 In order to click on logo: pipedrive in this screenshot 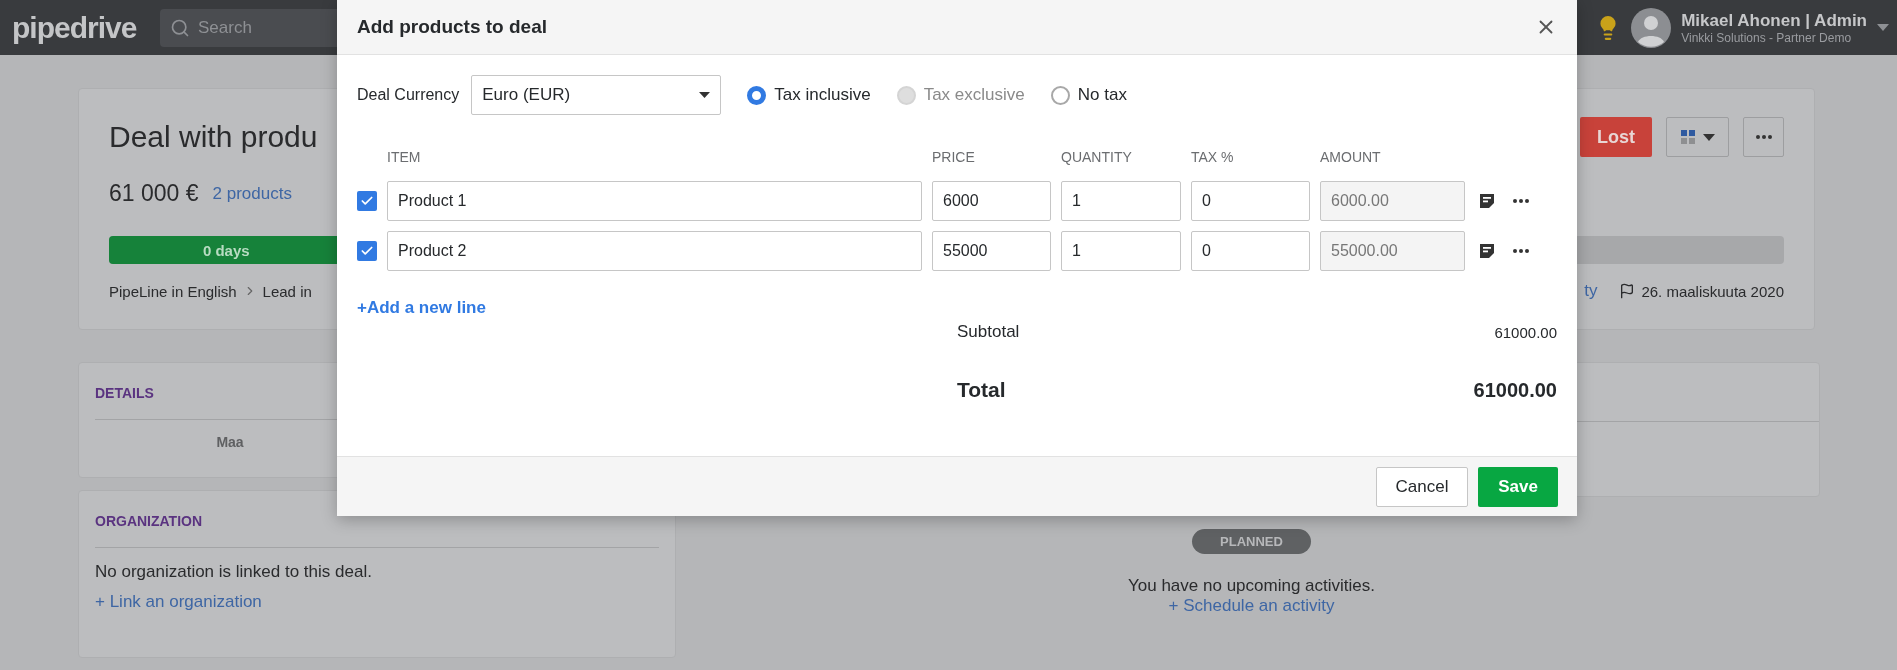, I will do `click(86, 27)`.